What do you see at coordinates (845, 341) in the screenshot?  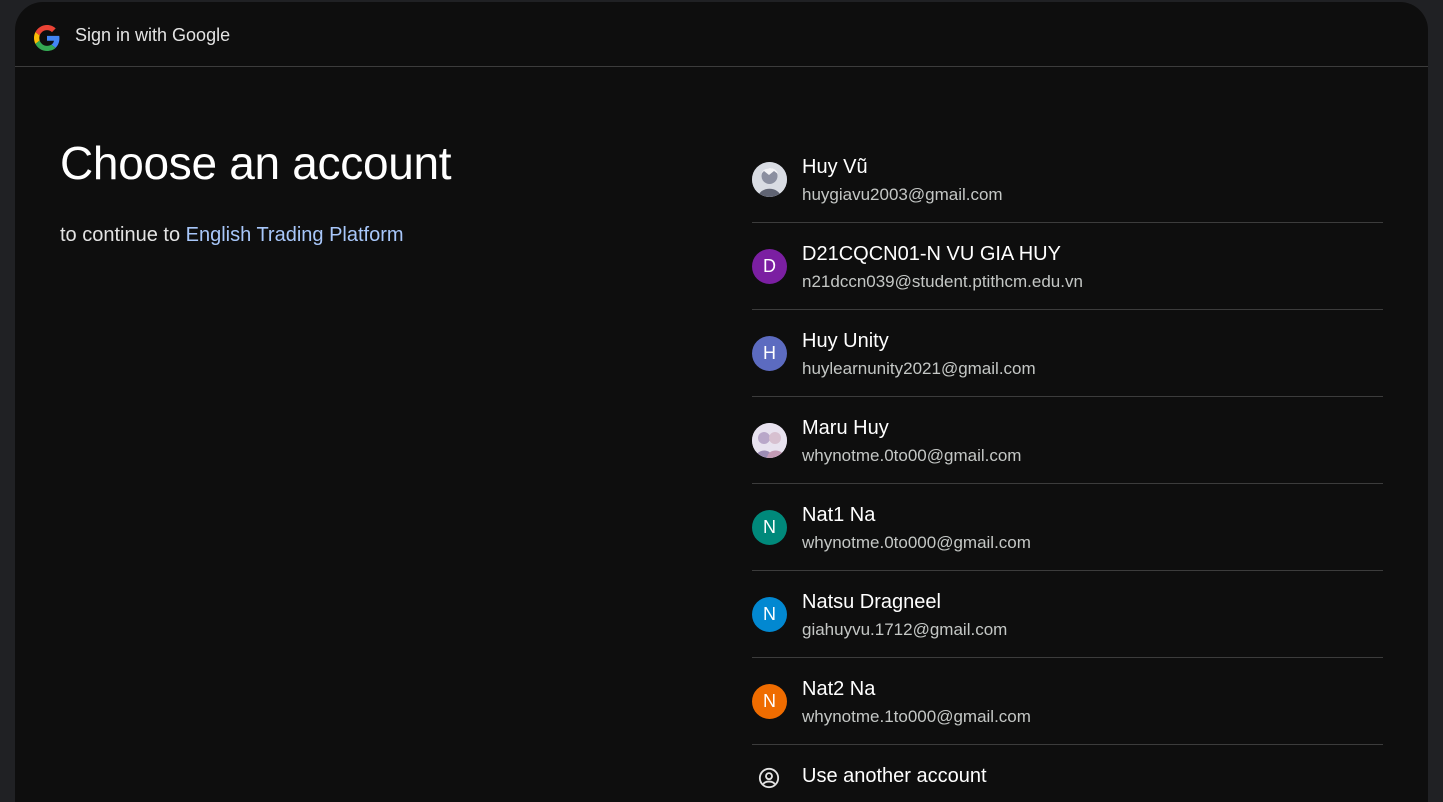 I see `account-name: Huy Unity` at bounding box center [845, 341].